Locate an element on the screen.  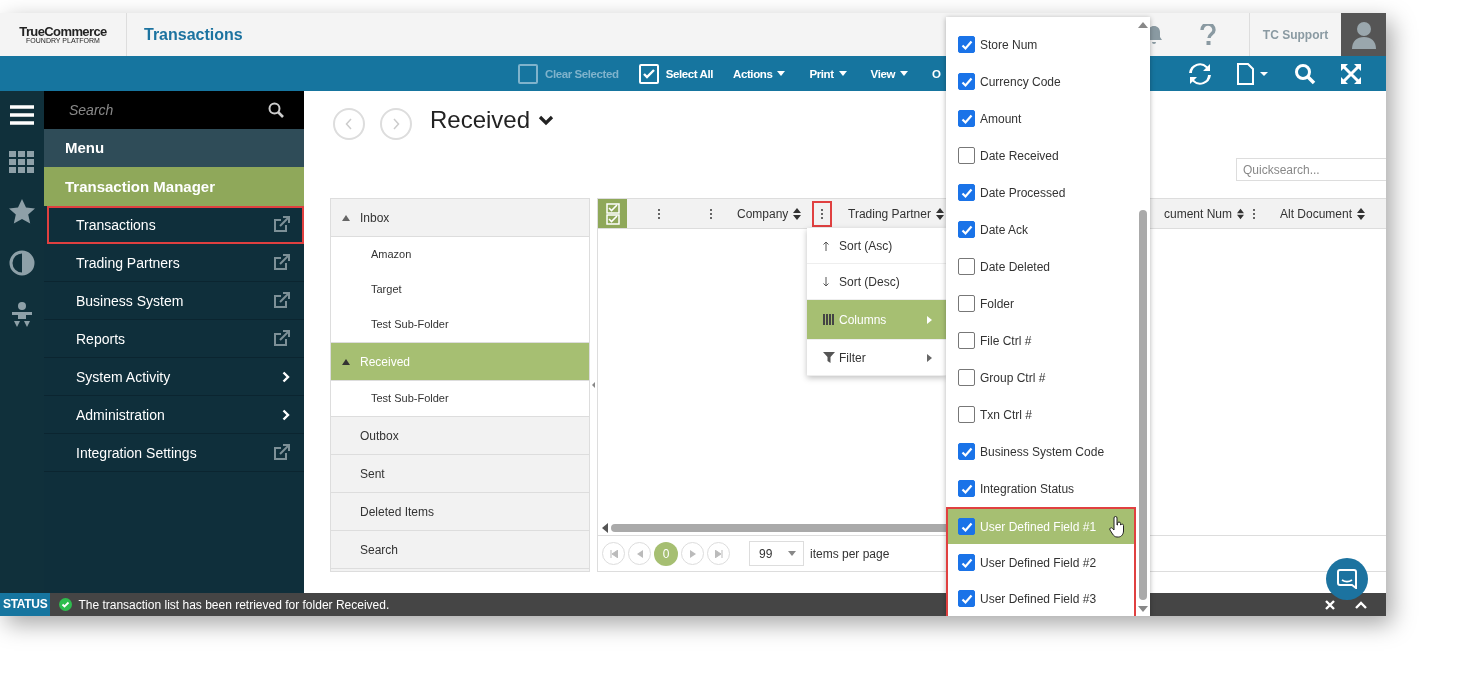
help-icon is located at coordinates (1208, 34).